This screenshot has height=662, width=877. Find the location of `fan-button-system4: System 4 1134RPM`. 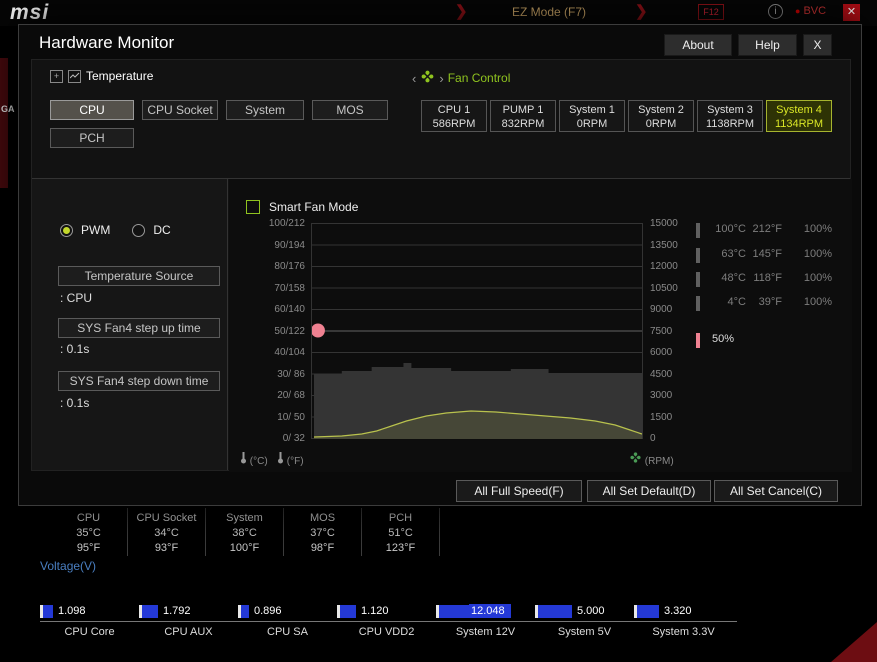

fan-button-system4: System 4 1134RPM is located at coordinates (799, 116).